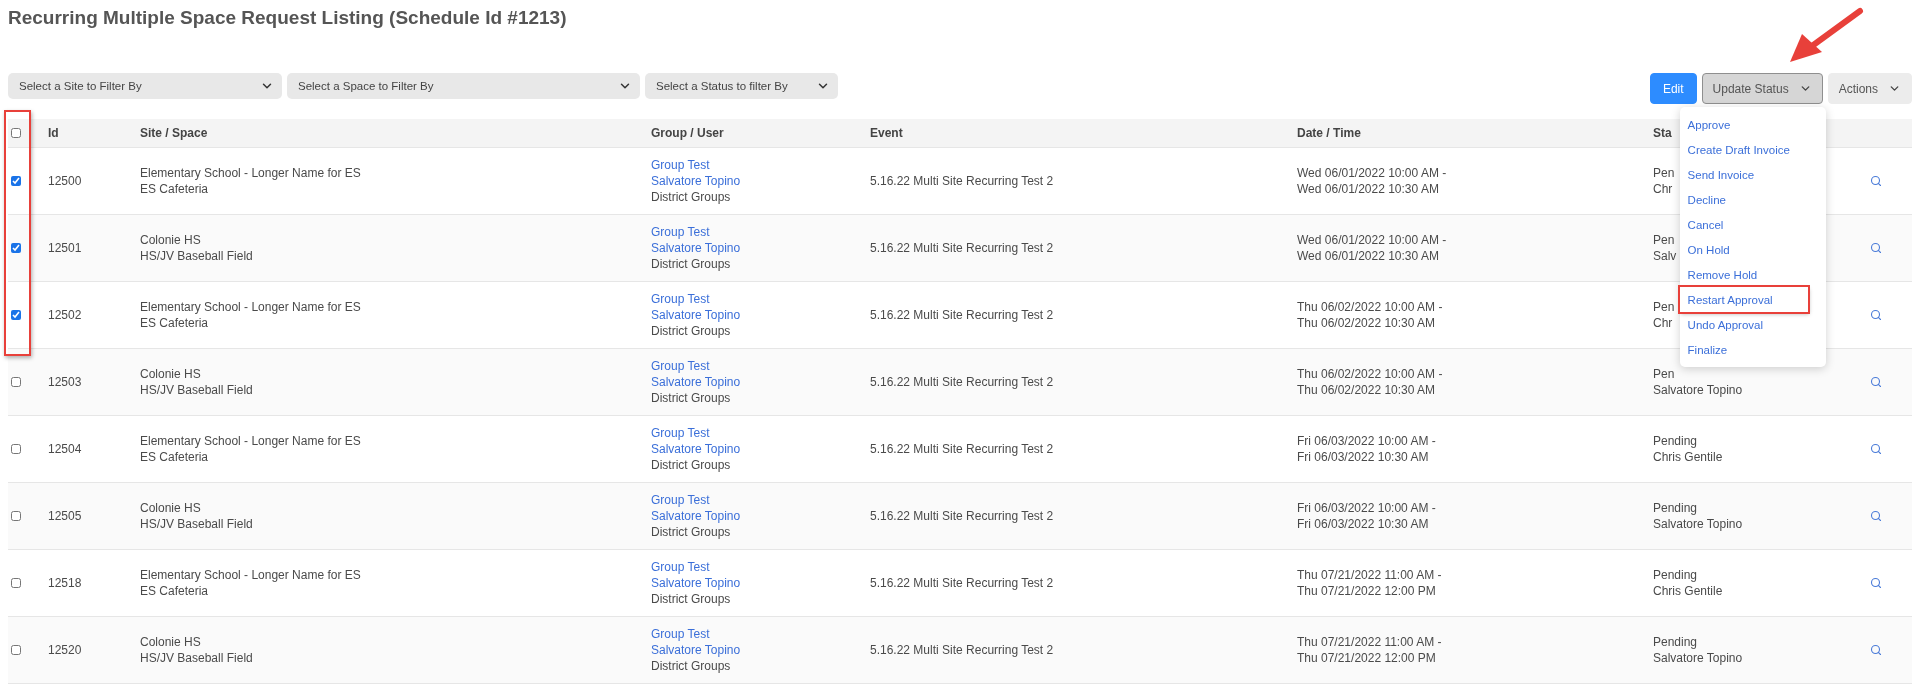 This screenshot has height=685, width=1919. What do you see at coordinates (145, 86) in the screenshot?
I see `filter-select: Select a Site to Filter By` at bounding box center [145, 86].